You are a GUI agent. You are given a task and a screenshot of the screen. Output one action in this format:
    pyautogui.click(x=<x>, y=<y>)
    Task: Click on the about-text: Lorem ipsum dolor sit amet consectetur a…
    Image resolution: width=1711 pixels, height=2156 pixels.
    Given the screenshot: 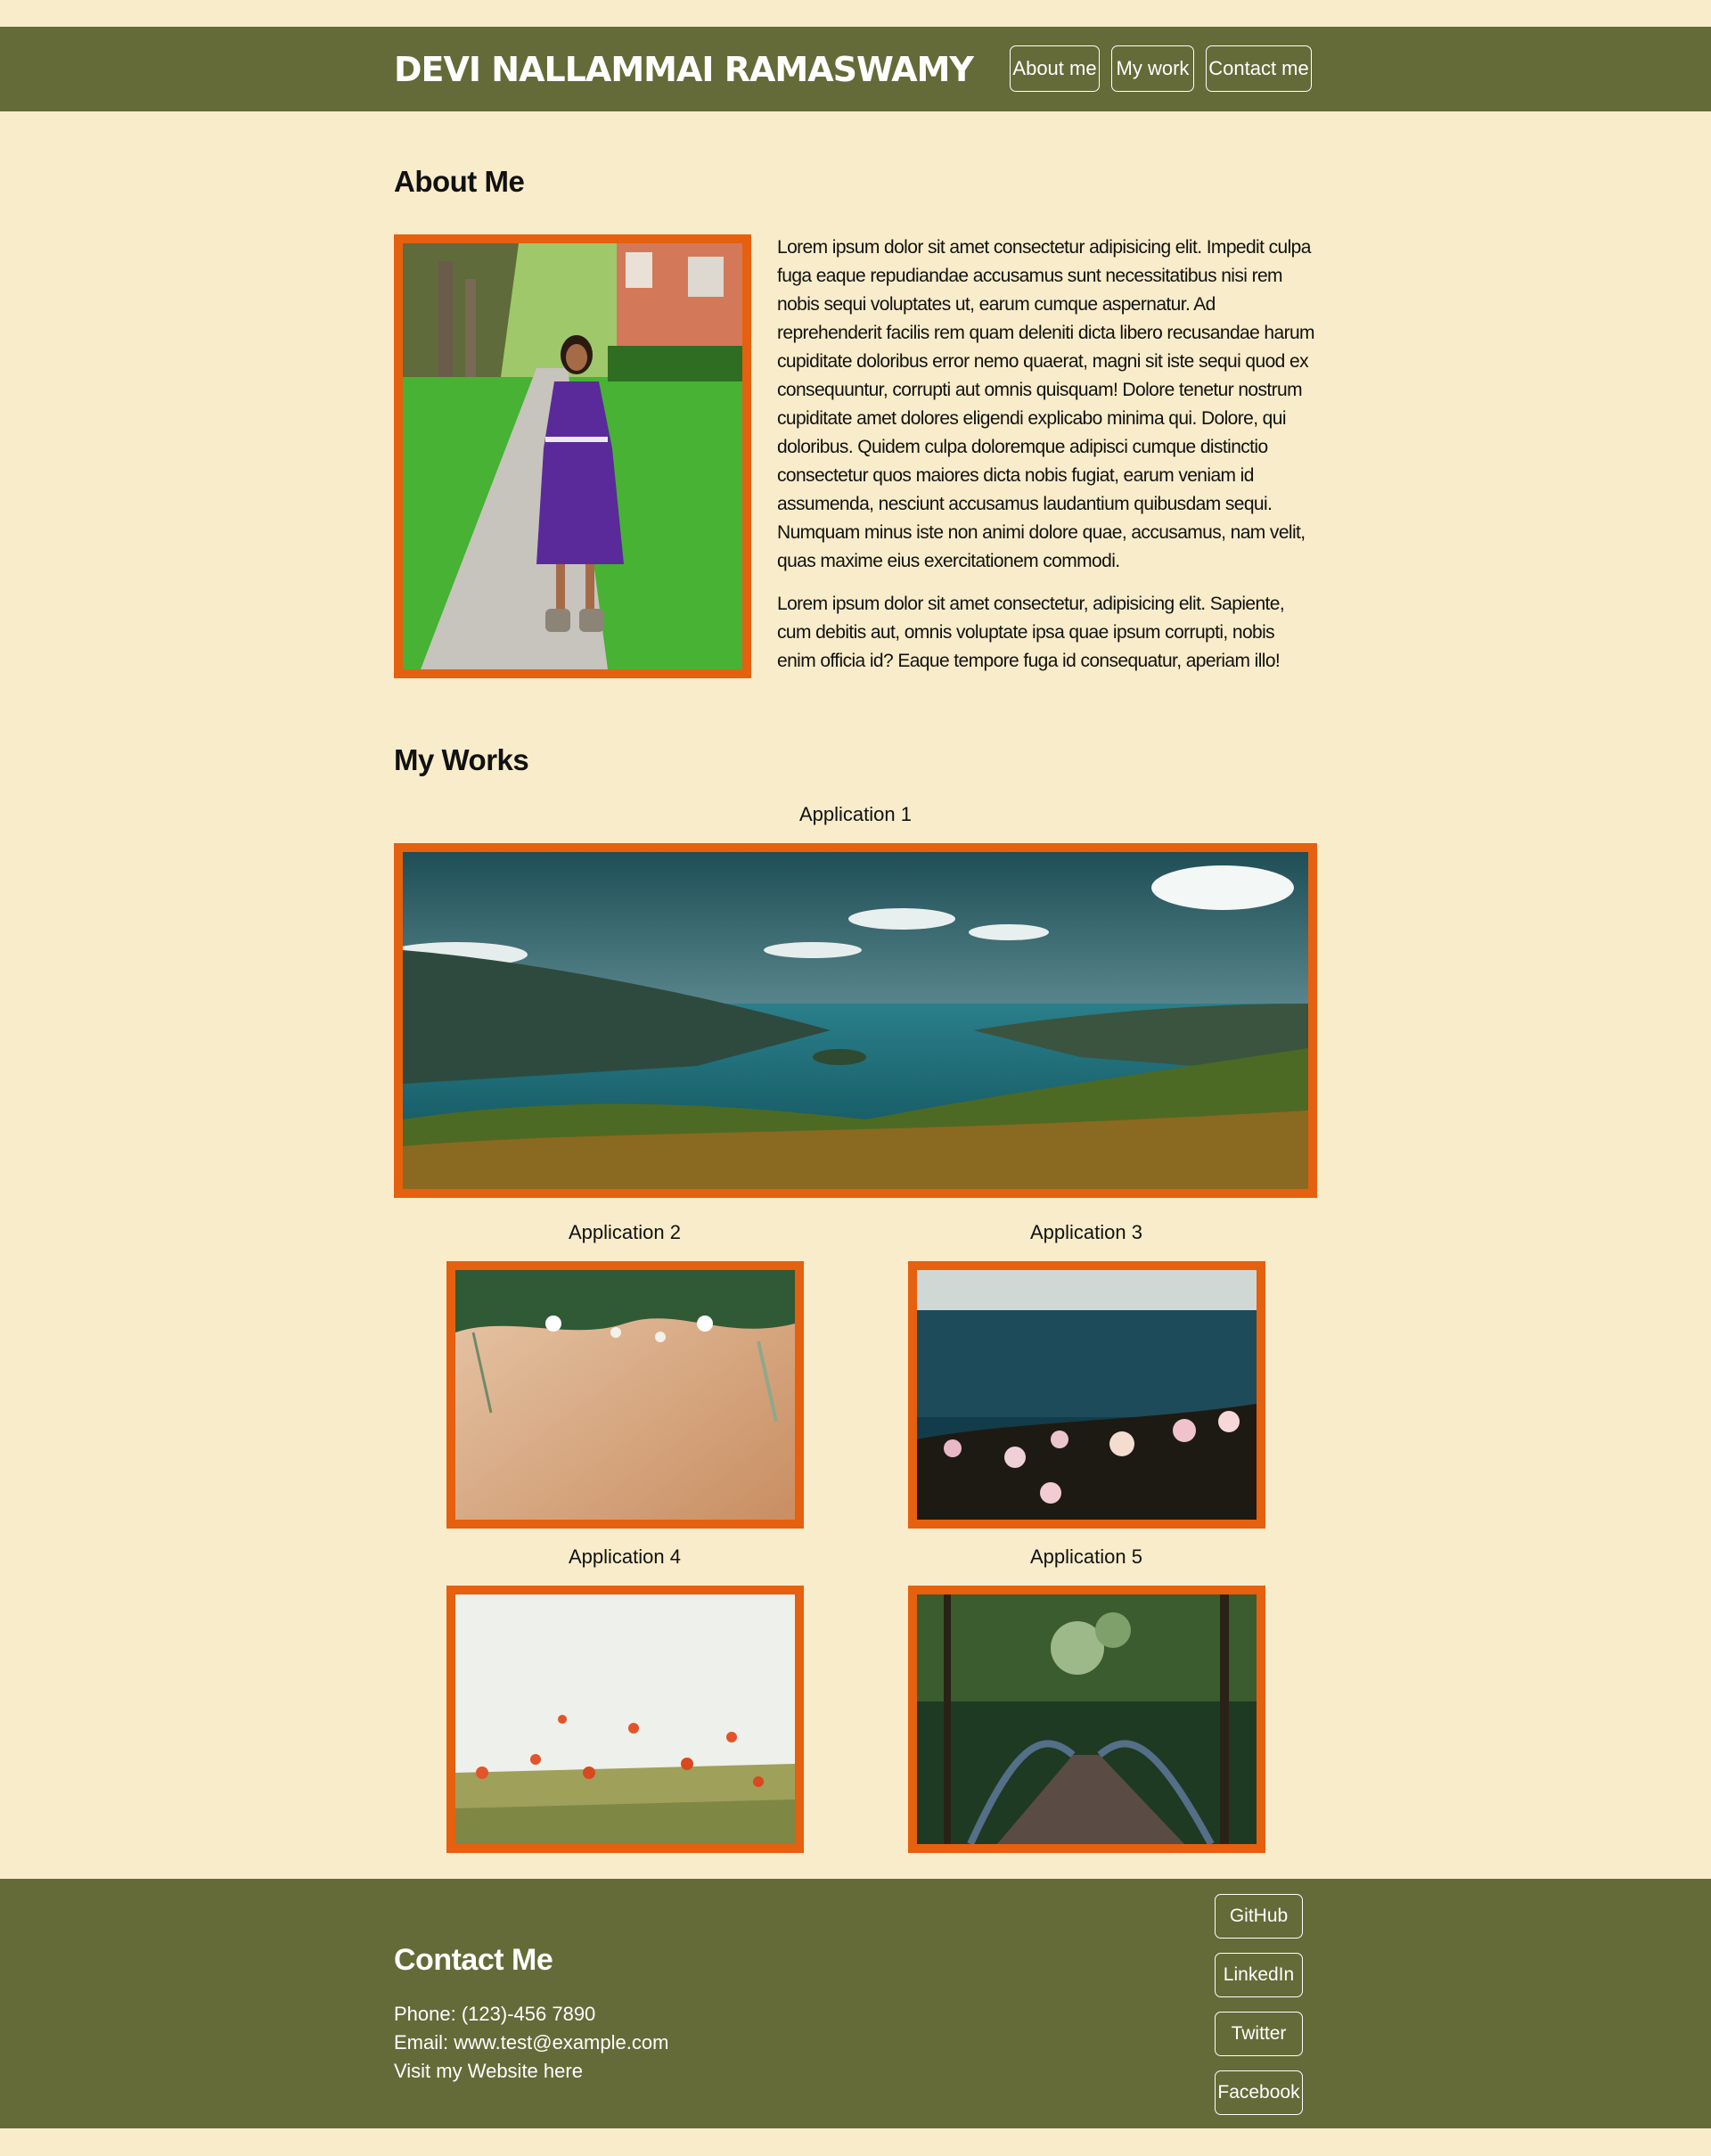 What is the action you would take?
    pyautogui.click(x=1046, y=462)
    